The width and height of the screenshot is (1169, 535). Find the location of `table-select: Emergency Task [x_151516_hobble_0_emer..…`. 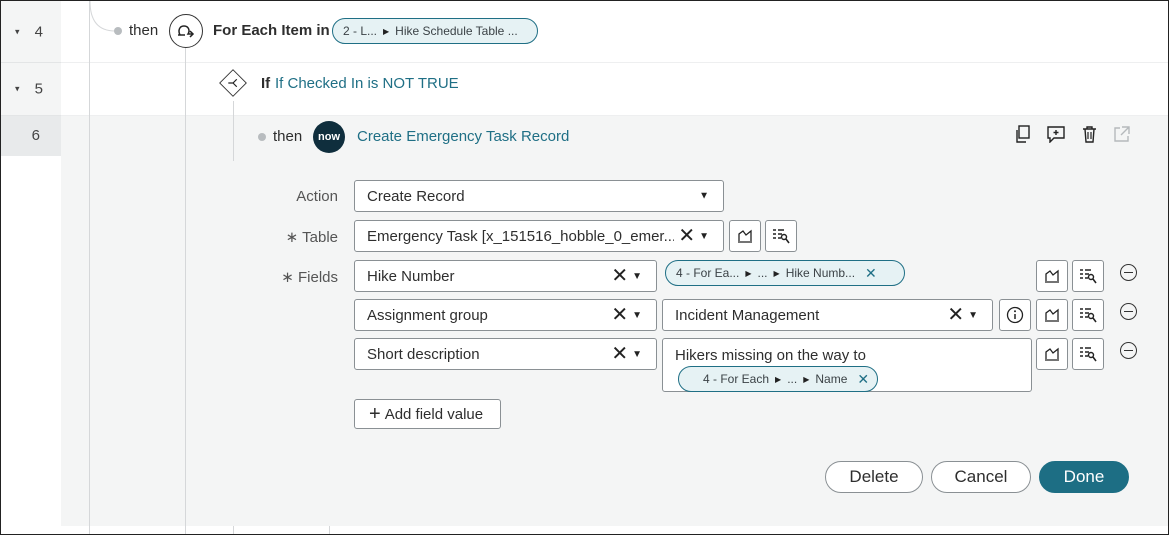

table-select: Emergency Task [x_151516_hobble_0_emer..… is located at coordinates (539, 236).